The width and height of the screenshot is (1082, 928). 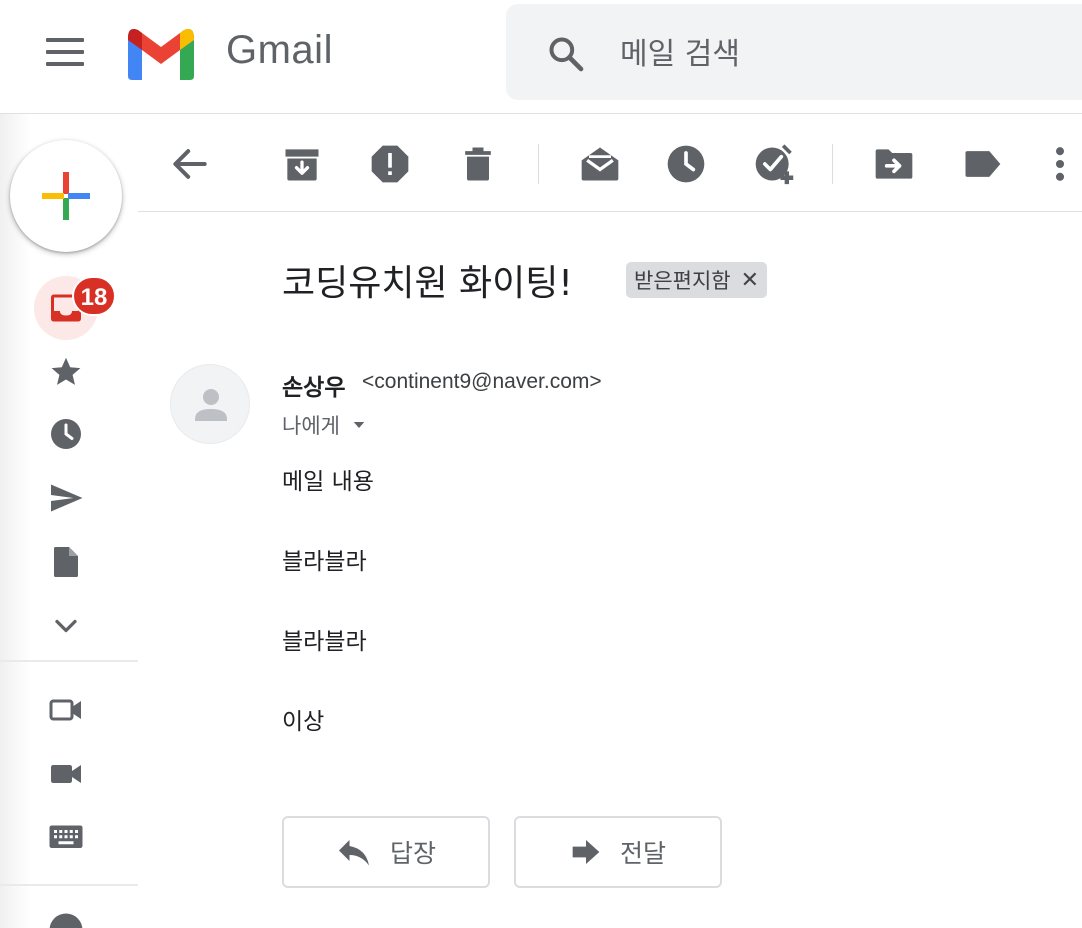 I want to click on forward-button: 전달, so click(x=618, y=852).